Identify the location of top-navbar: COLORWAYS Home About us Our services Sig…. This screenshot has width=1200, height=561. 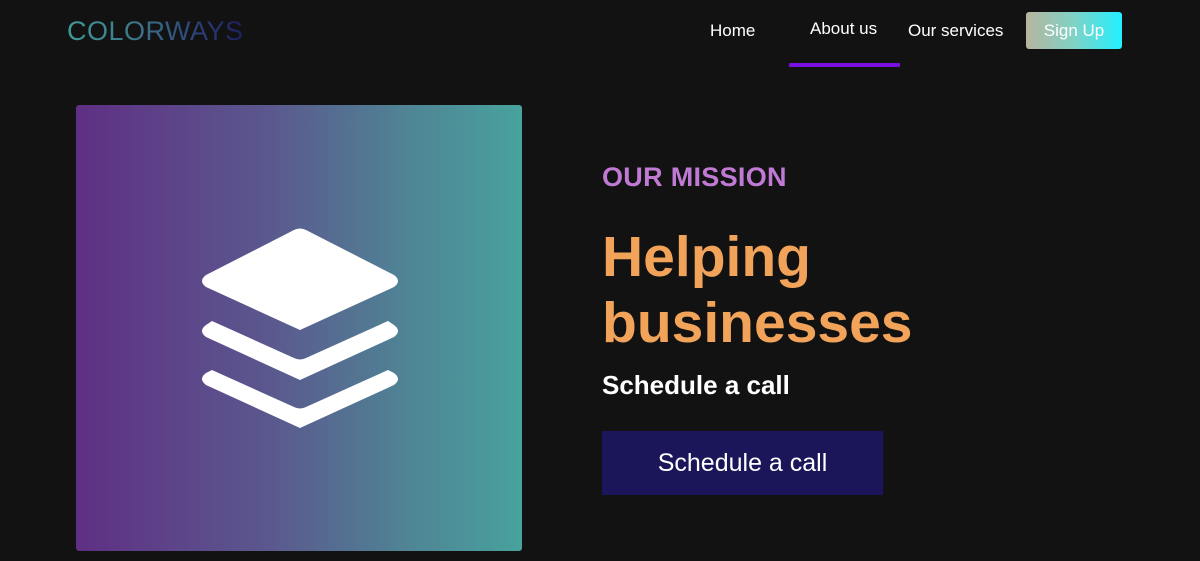
(600, 35).